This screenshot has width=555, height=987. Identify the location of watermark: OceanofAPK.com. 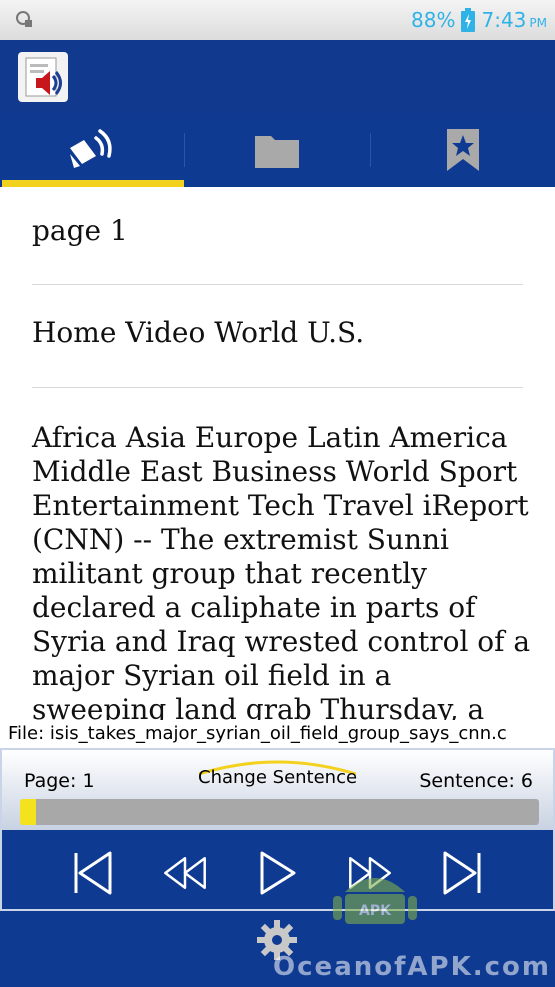
(412, 967).